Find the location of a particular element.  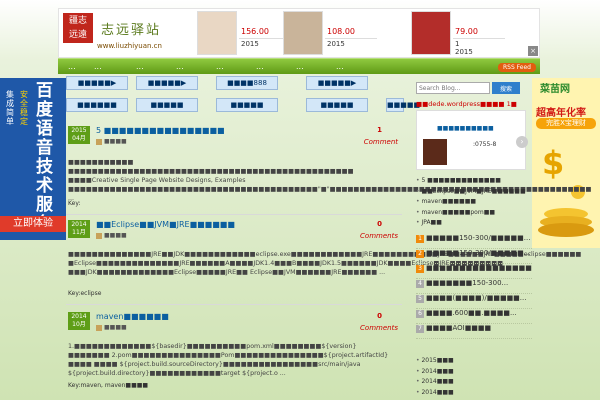

slide-title: ■■■■■■■■■■ is located at coordinates (465, 128).